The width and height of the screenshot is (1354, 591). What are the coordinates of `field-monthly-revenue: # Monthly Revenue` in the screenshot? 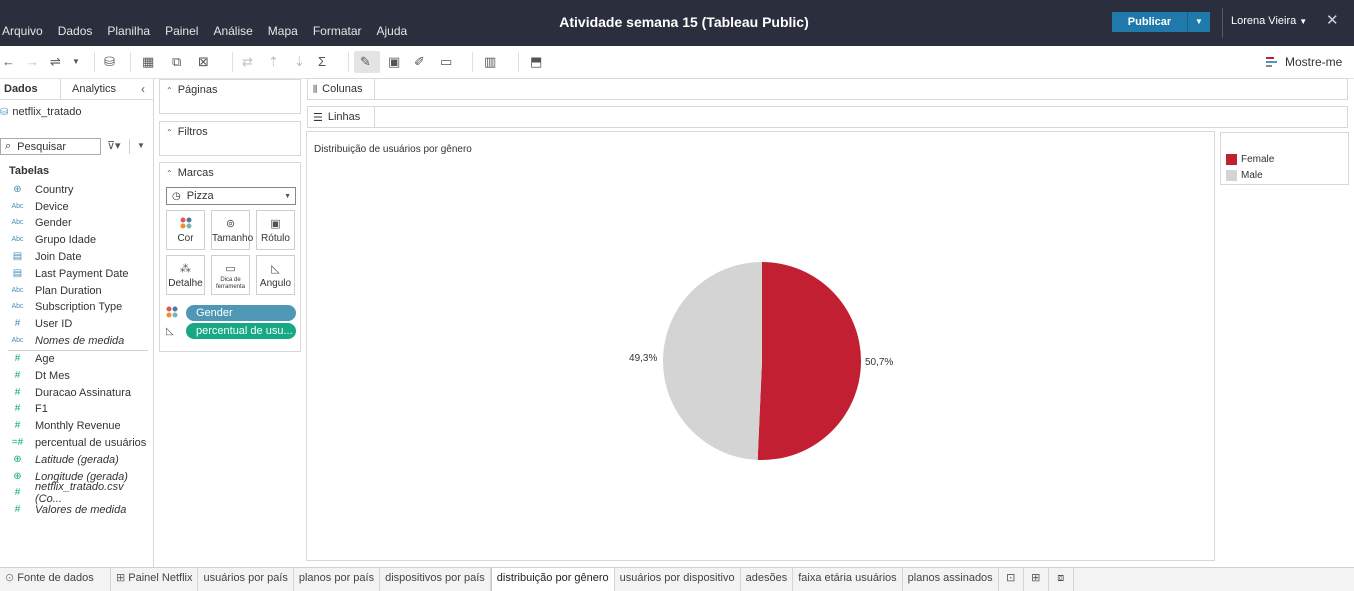 It's located at (76, 425).